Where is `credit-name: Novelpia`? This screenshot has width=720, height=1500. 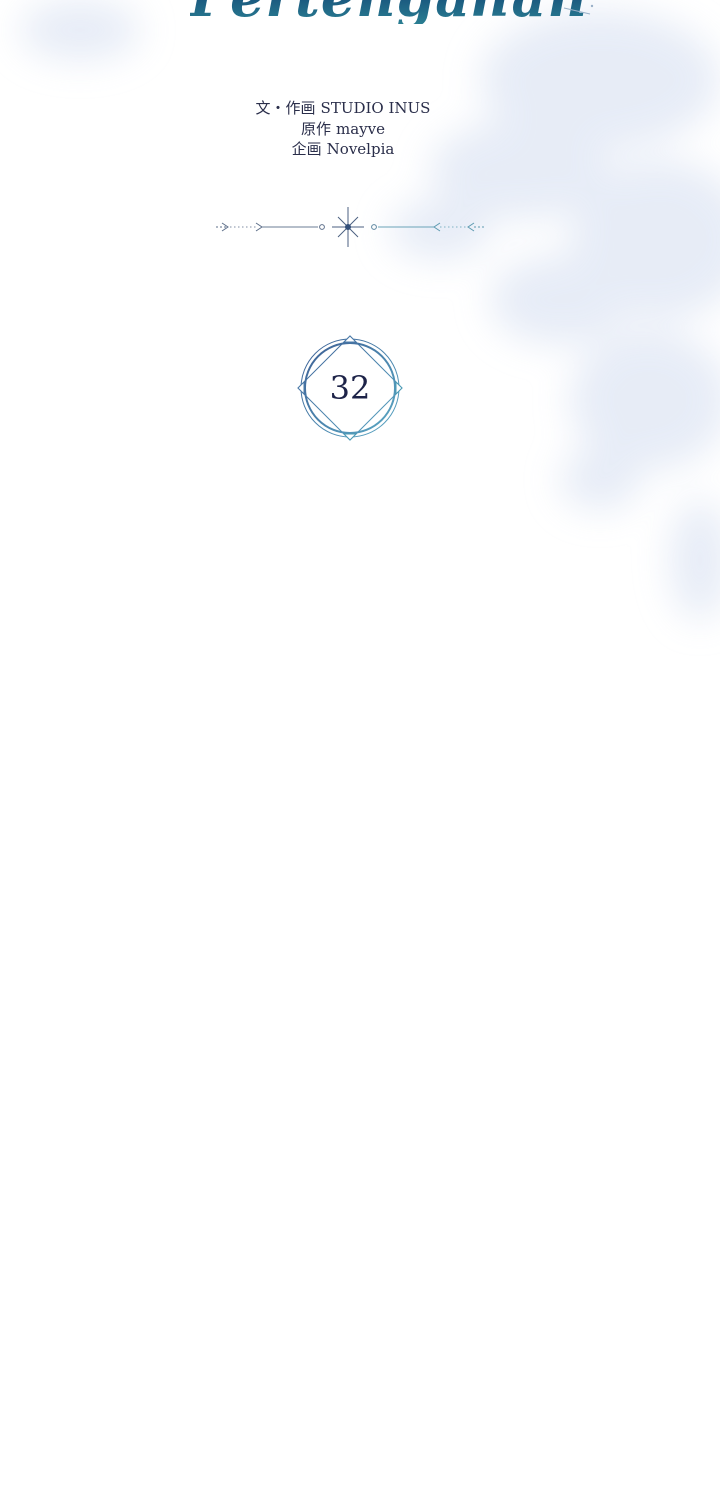
credit-name: Novelpia is located at coordinates (360, 149).